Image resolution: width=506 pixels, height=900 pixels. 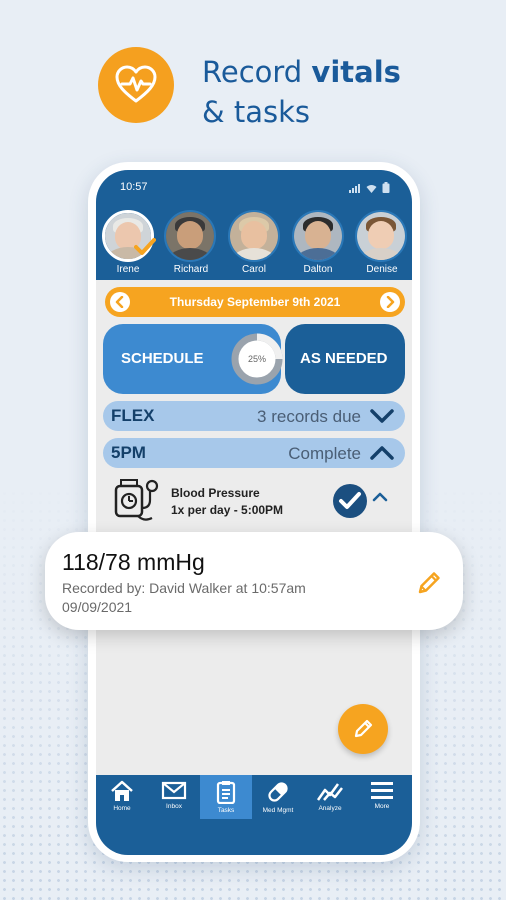 What do you see at coordinates (254, 416) in the screenshot?
I see `flex-row: FLEX 3 records due` at bounding box center [254, 416].